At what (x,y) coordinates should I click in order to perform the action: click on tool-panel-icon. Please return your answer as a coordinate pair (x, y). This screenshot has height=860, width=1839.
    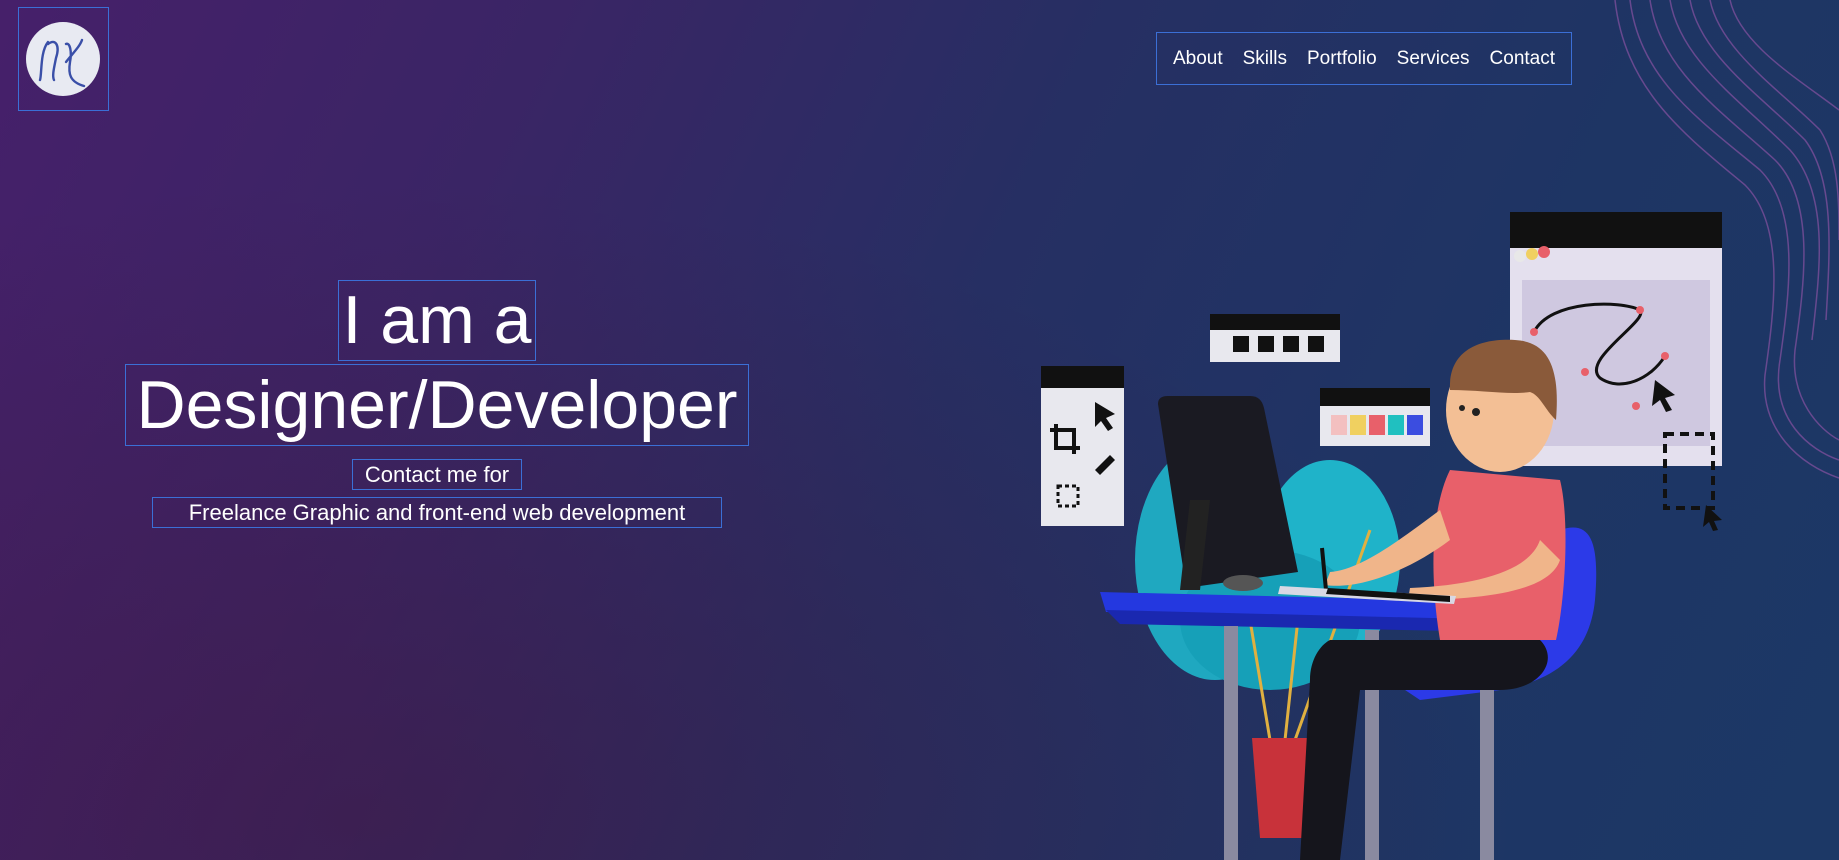
    Looking at the image, I should click on (1082, 446).